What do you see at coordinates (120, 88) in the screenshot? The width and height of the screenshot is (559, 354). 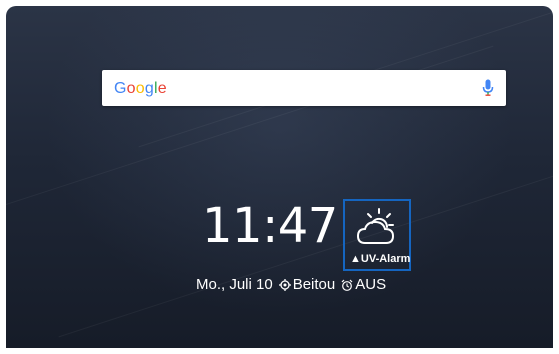 I see `google-logo-letter: G` at bounding box center [120, 88].